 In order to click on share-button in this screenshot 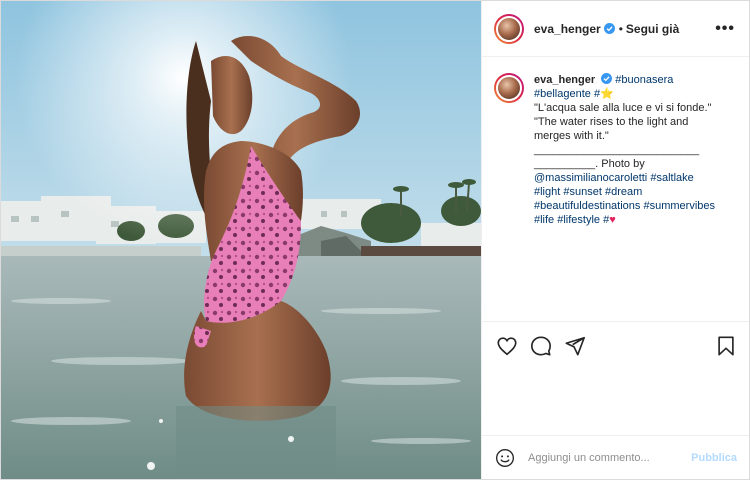, I will do `click(575, 346)`.